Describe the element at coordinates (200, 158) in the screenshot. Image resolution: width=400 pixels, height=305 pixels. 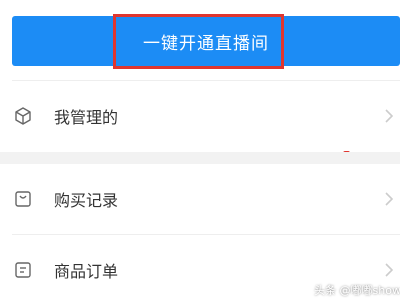
I see `section-gap` at that location.